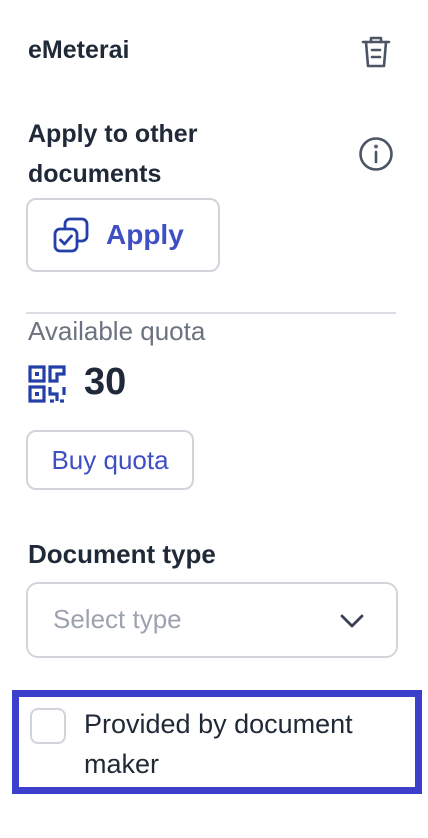  What do you see at coordinates (79, 50) in the screenshot?
I see `panel-title: eMeterai` at bounding box center [79, 50].